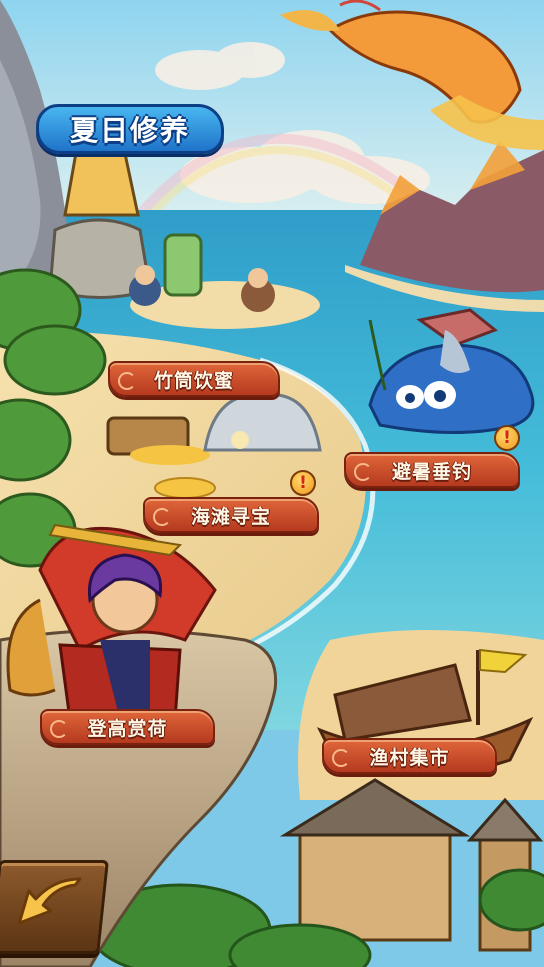 The width and height of the screenshot is (544, 967). I want to click on location-label: 渔村集市, so click(409, 757).